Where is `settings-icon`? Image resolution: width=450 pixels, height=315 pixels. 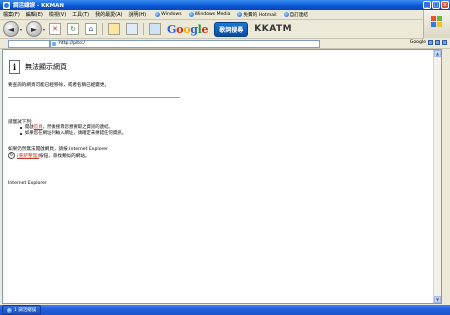
settings-icon is located at coordinates (132, 29).